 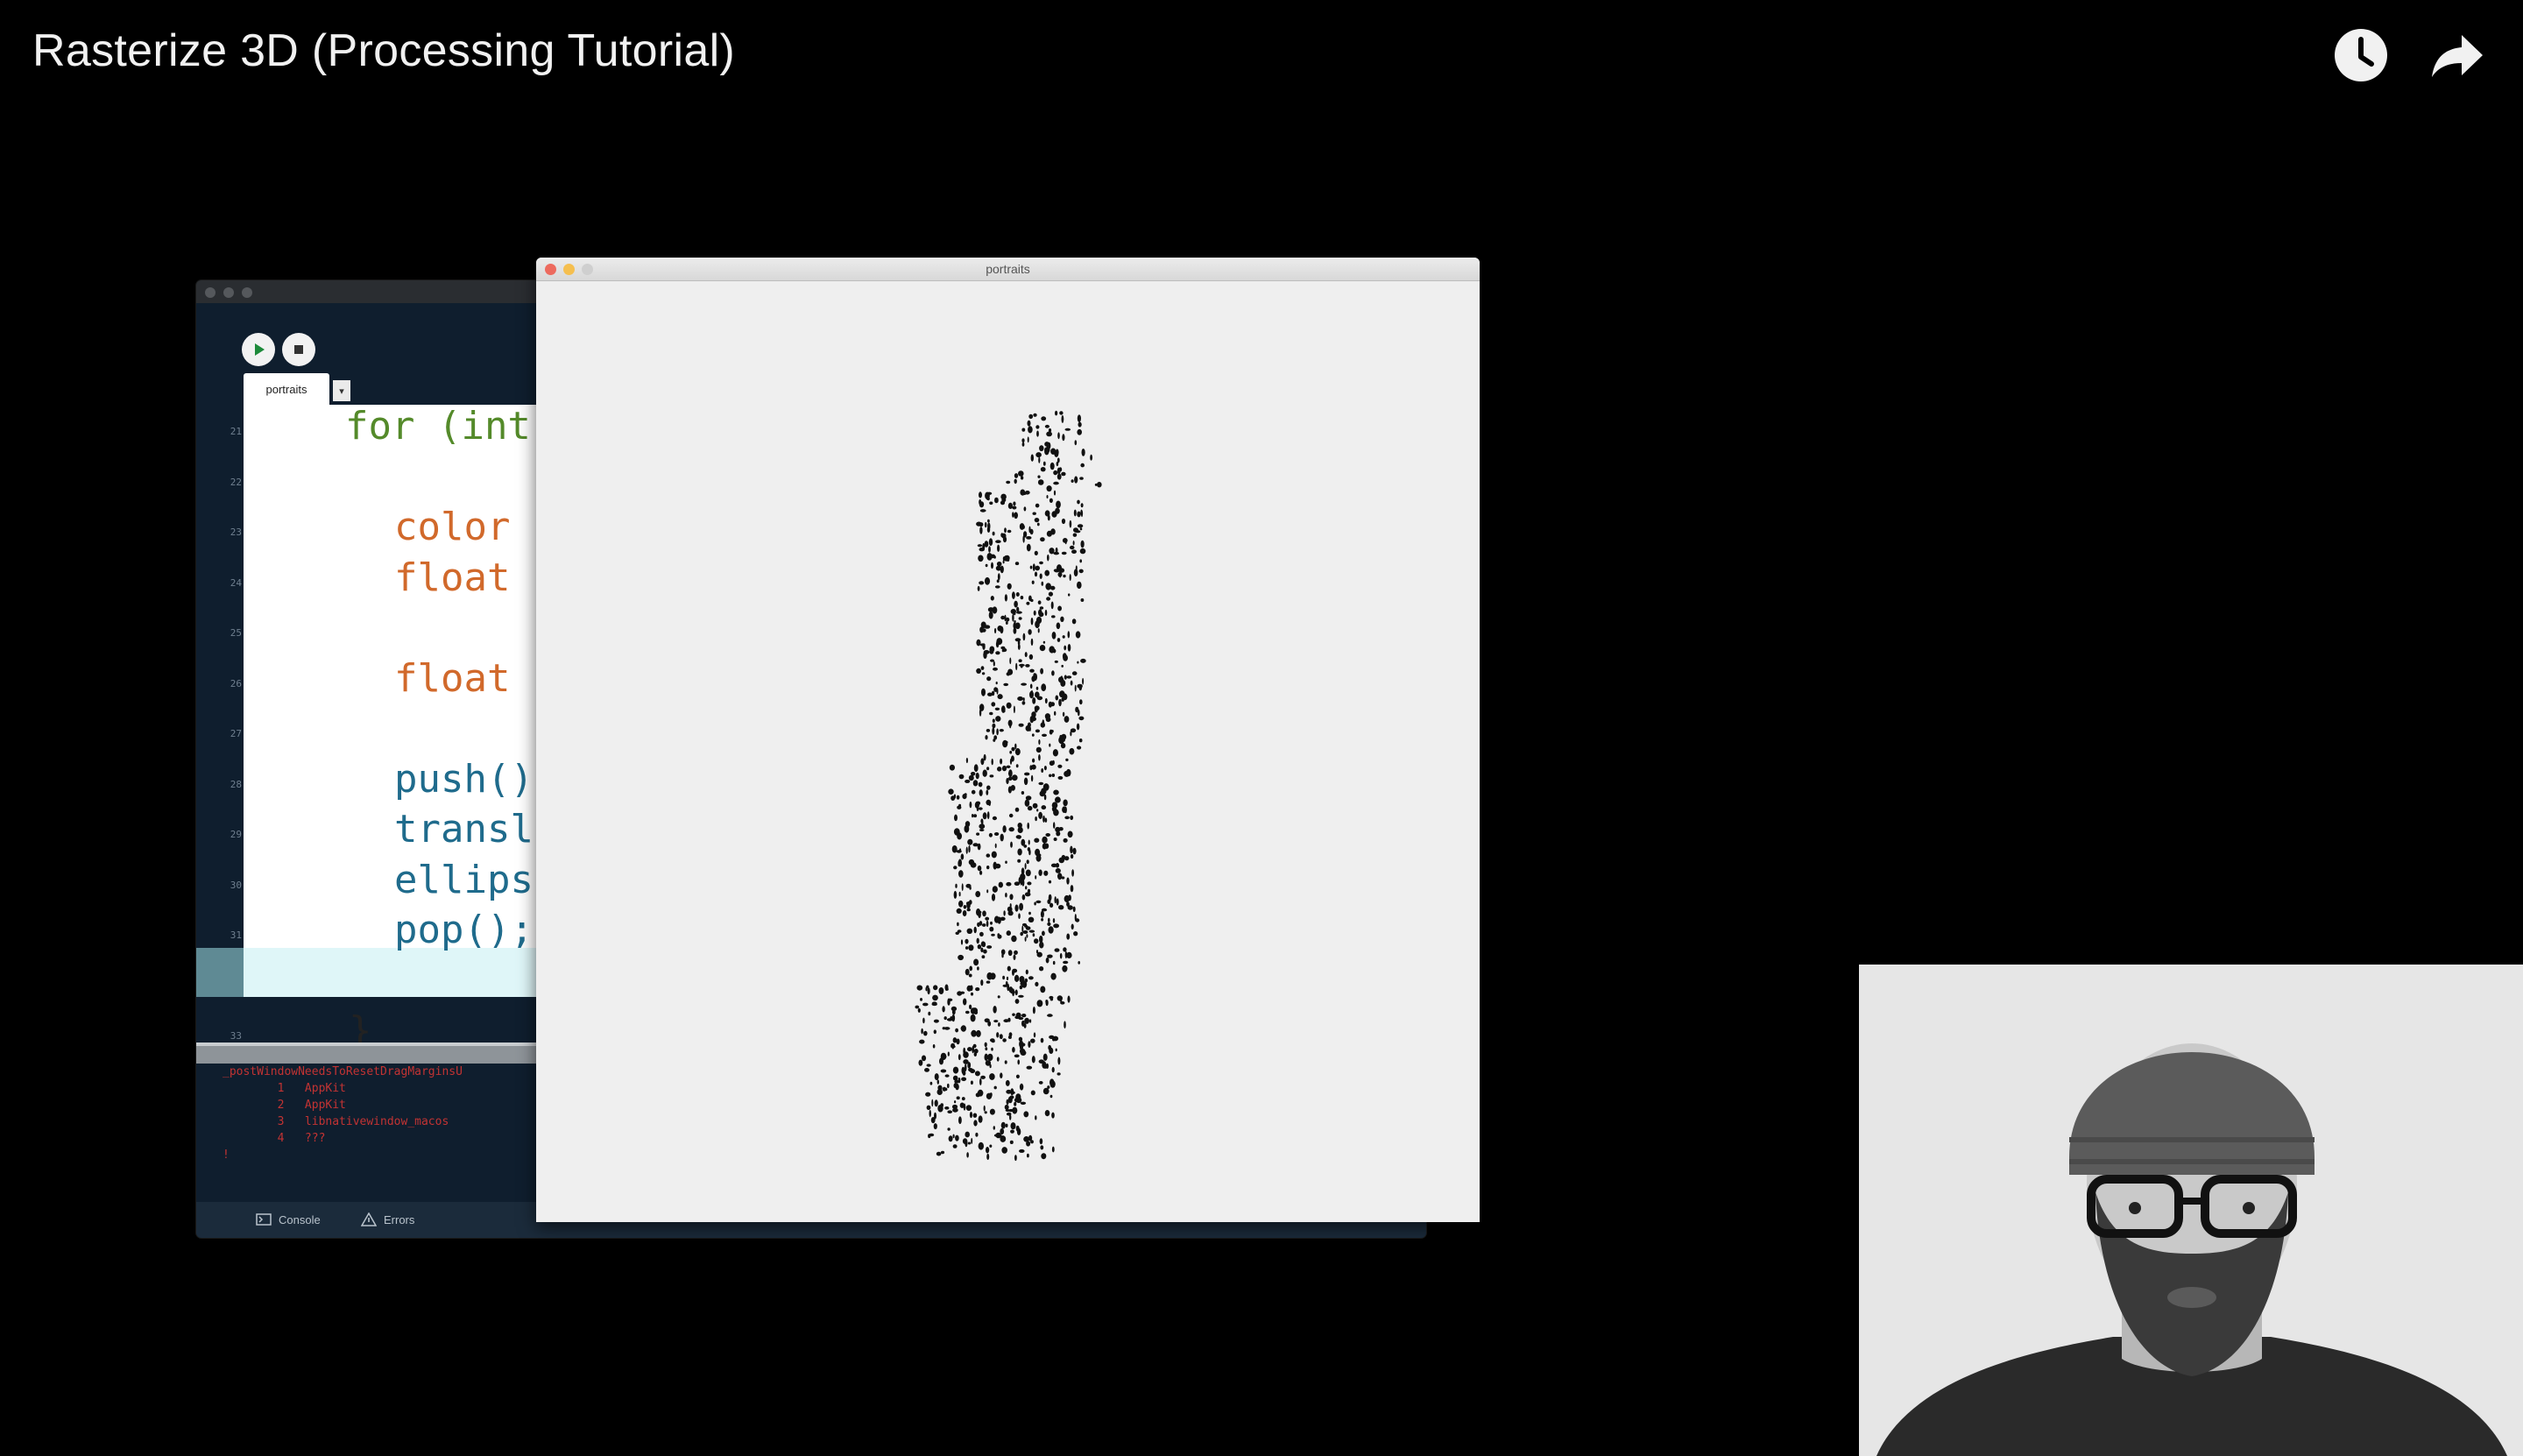 I want to click on presenter-webcam, so click(x=2191, y=1210).